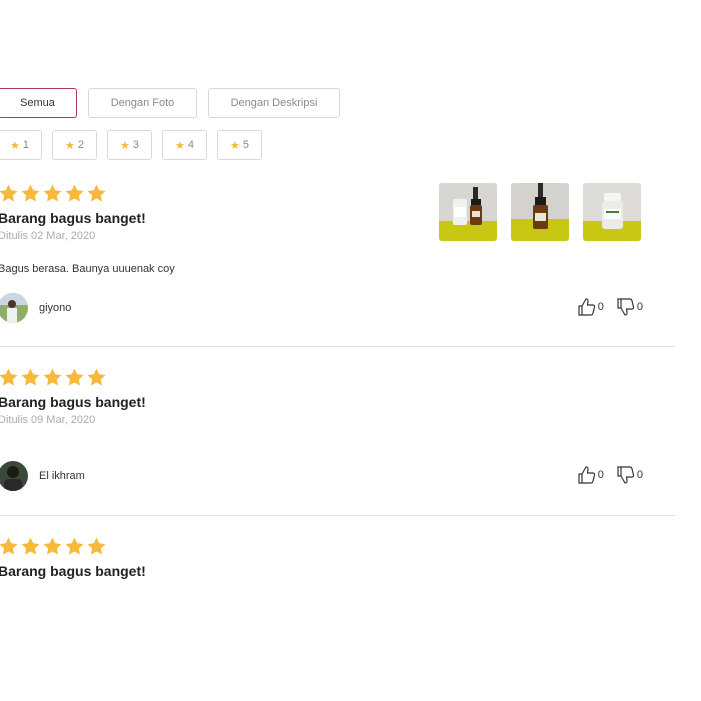 Image resolution: width=701 pixels, height=701 pixels. What do you see at coordinates (337, 566) in the screenshot?
I see `review-card: Barang bagus banget!` at bounding box center [337, 566].